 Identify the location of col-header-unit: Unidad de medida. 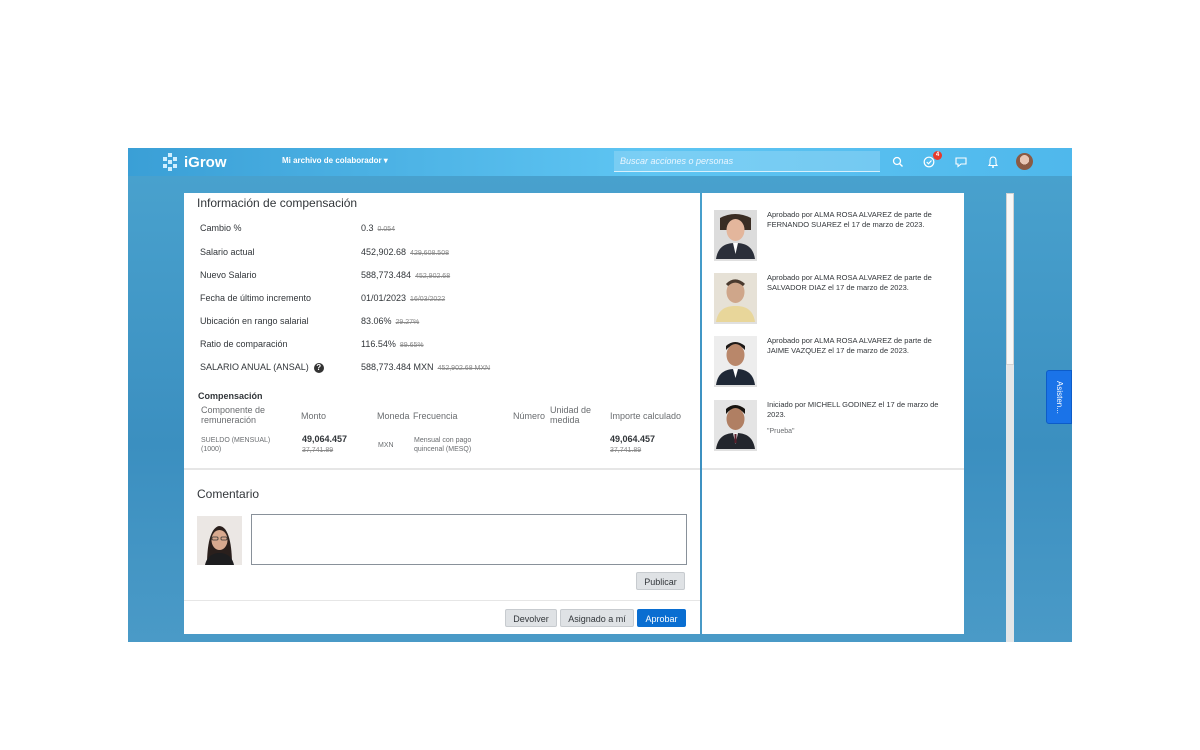
(571, 415).